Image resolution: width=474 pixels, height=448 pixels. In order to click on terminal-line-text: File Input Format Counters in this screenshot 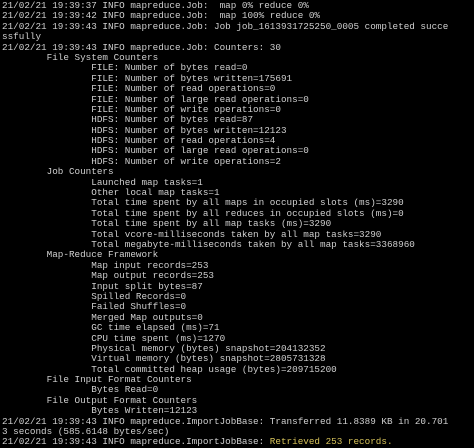, I will do `click(97, 380)`.